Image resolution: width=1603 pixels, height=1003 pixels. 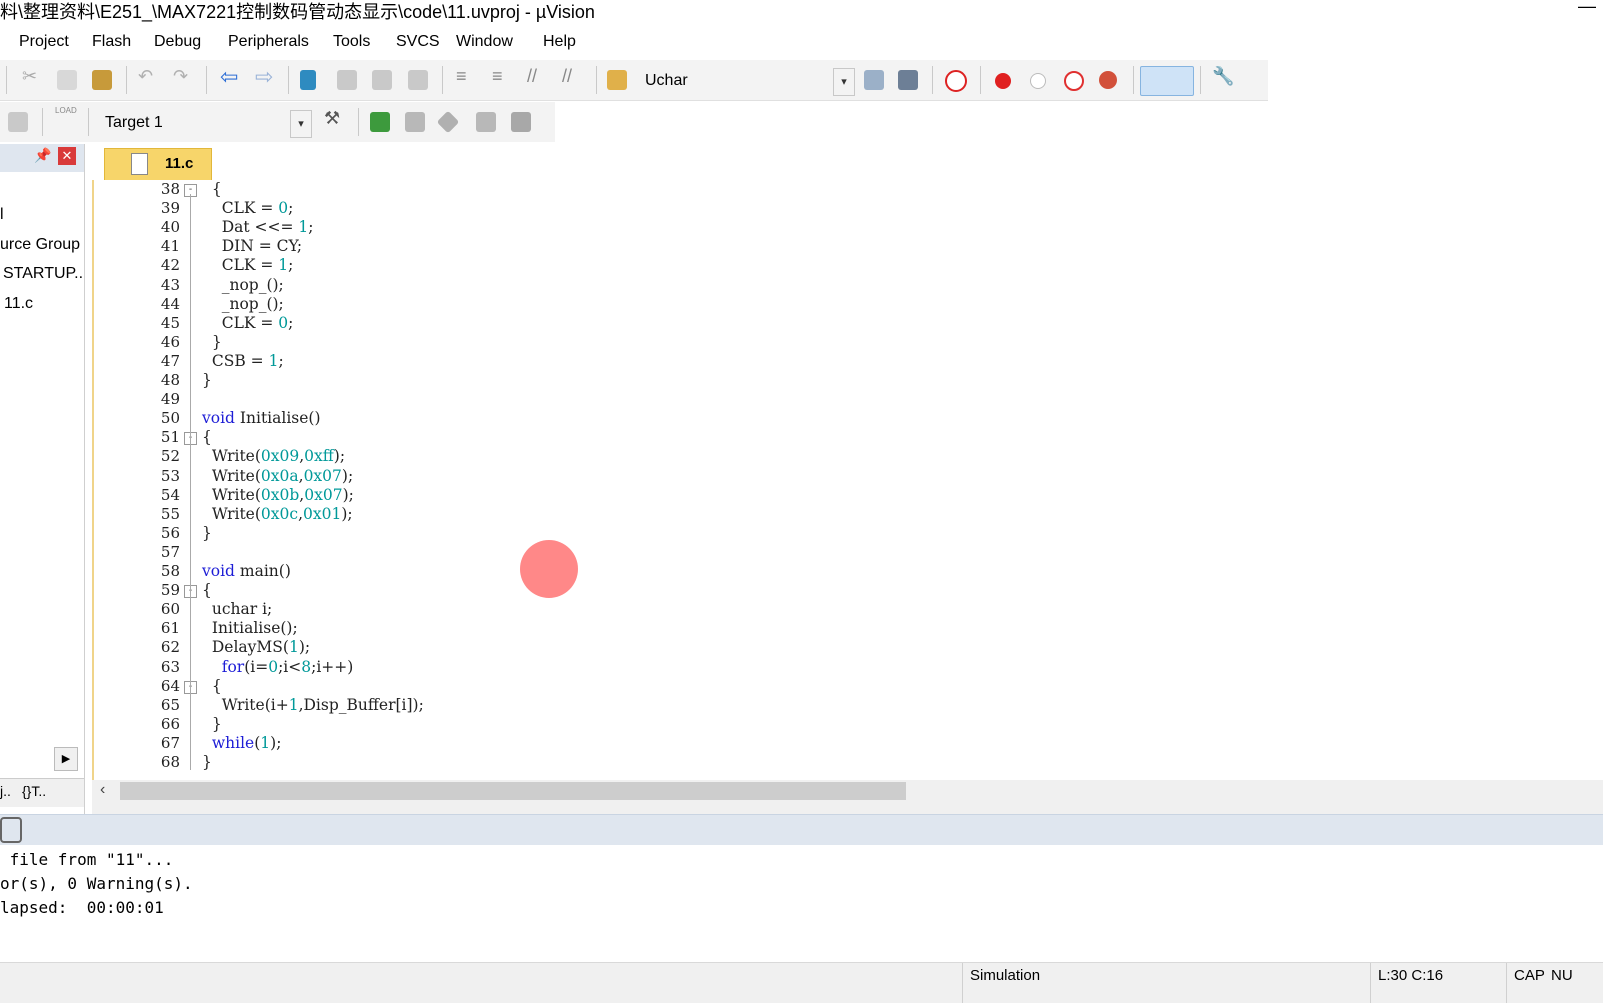 I want to click on pack-installer-icon, so click(x=486, y=122).